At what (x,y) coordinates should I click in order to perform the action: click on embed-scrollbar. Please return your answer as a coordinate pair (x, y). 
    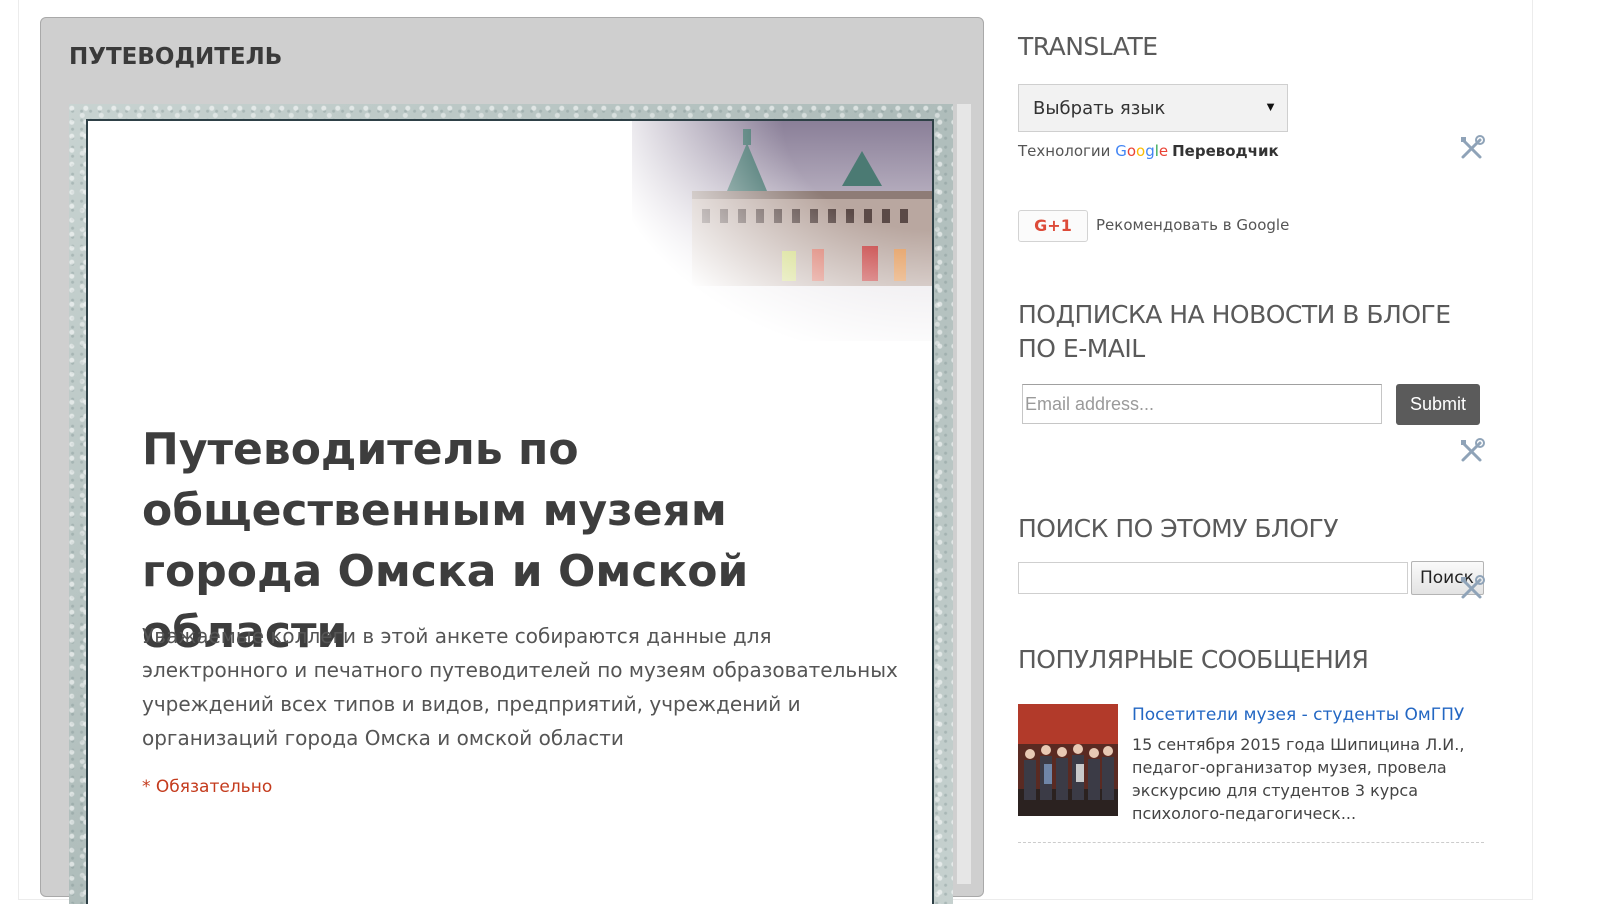
    Looking at the image, I should click on (963, 494).